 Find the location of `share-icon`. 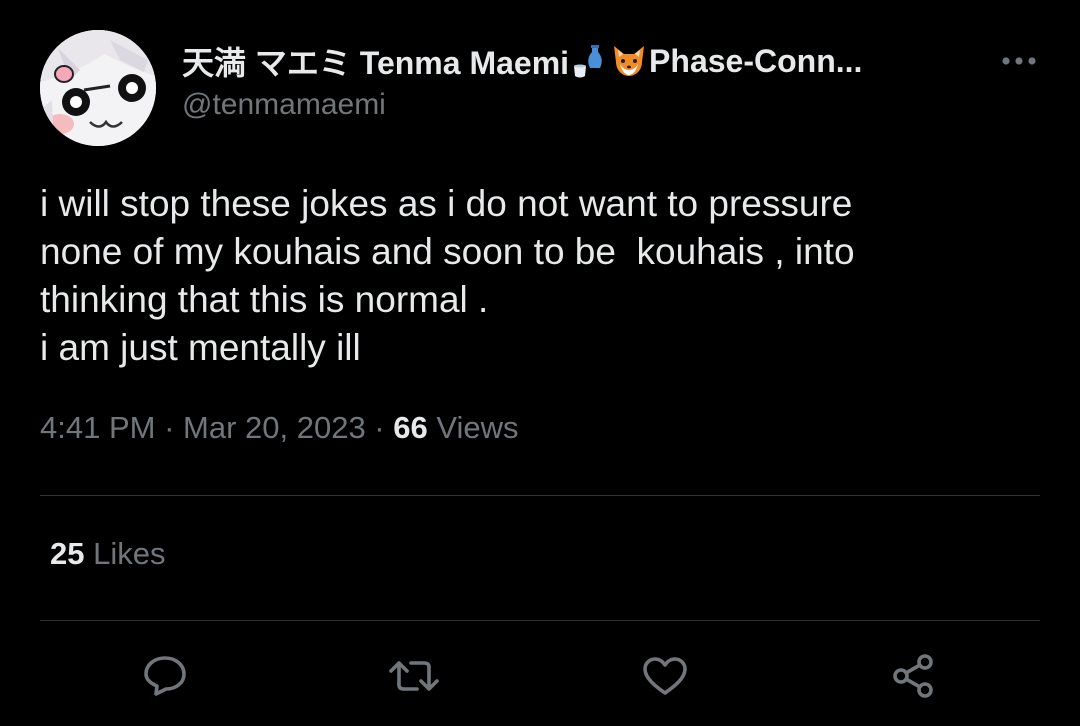

share-icon is located at coordinates (914, 678).